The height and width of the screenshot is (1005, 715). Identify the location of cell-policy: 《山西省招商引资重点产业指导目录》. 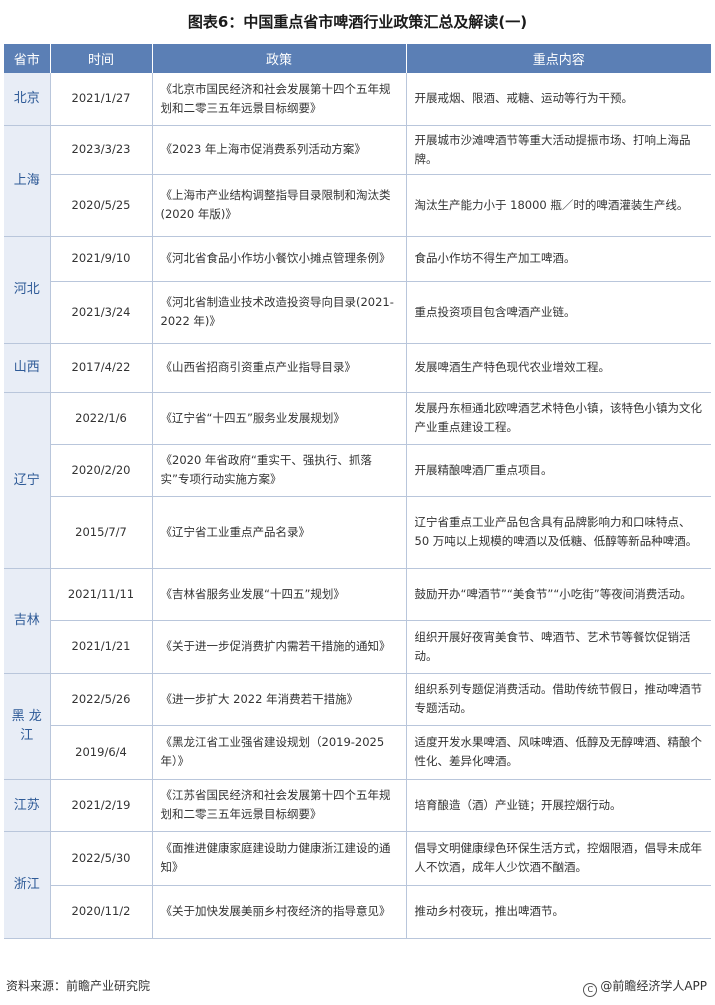
(279, 368).